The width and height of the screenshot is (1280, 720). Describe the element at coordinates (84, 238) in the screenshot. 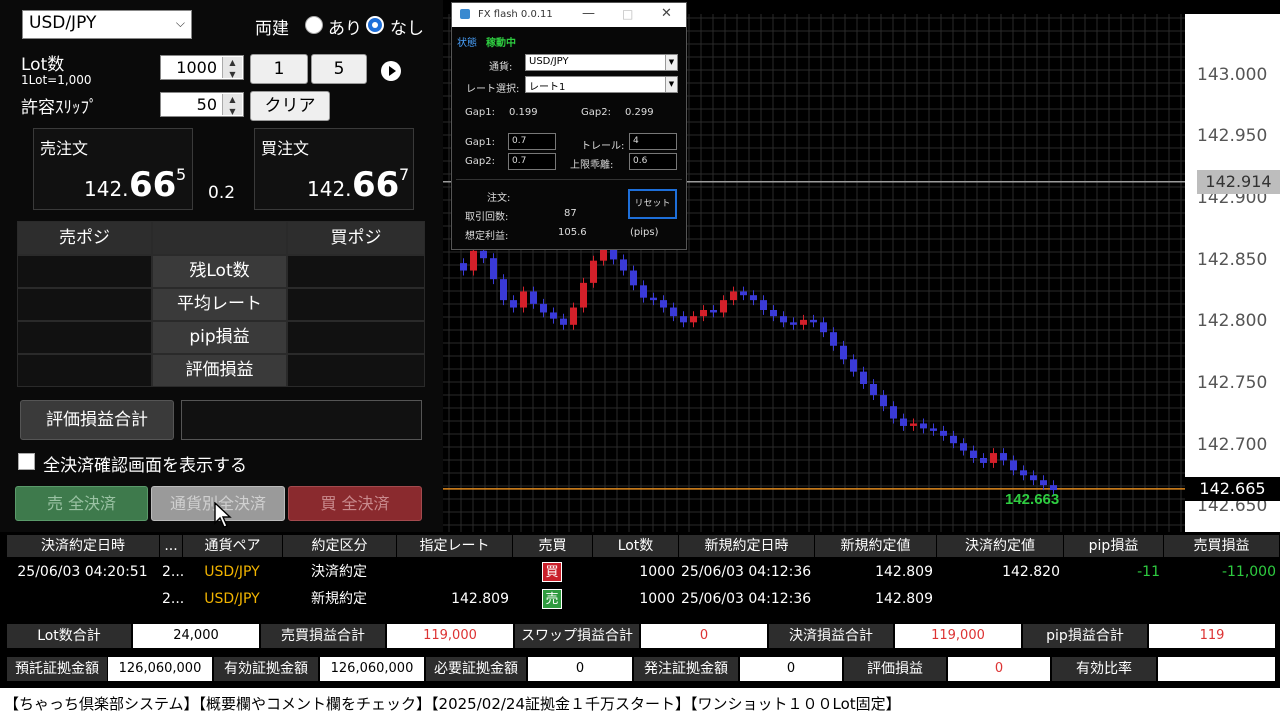

I see `sell-pos-header: 売ポジ` at that location.